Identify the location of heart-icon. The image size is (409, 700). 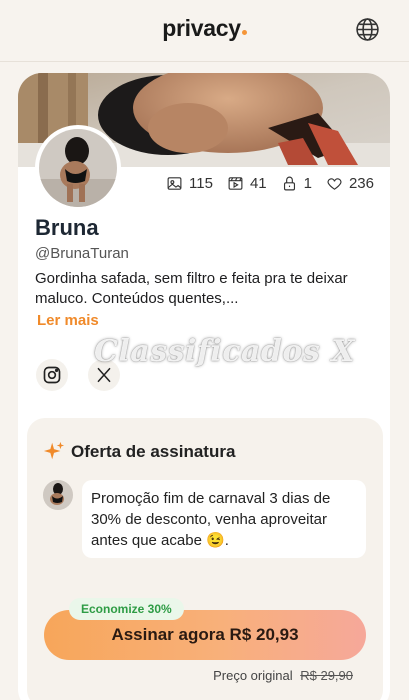
(334, 184).